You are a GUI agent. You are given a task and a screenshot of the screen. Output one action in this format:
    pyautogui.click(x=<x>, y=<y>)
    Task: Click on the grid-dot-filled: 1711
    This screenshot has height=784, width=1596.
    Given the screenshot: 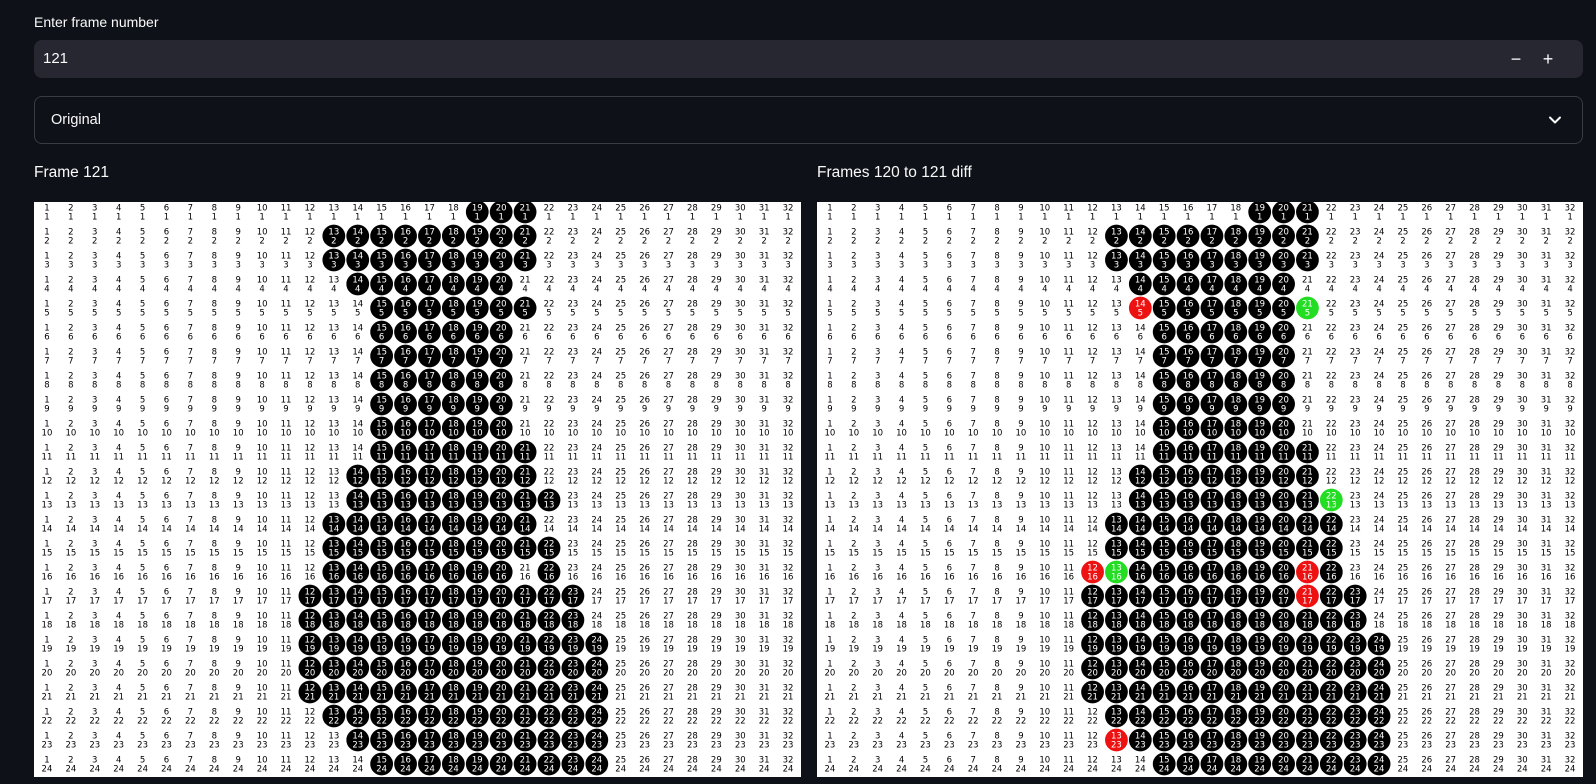 What is the action you would take?
    pyautogui.click(x=1212, y=452)
    